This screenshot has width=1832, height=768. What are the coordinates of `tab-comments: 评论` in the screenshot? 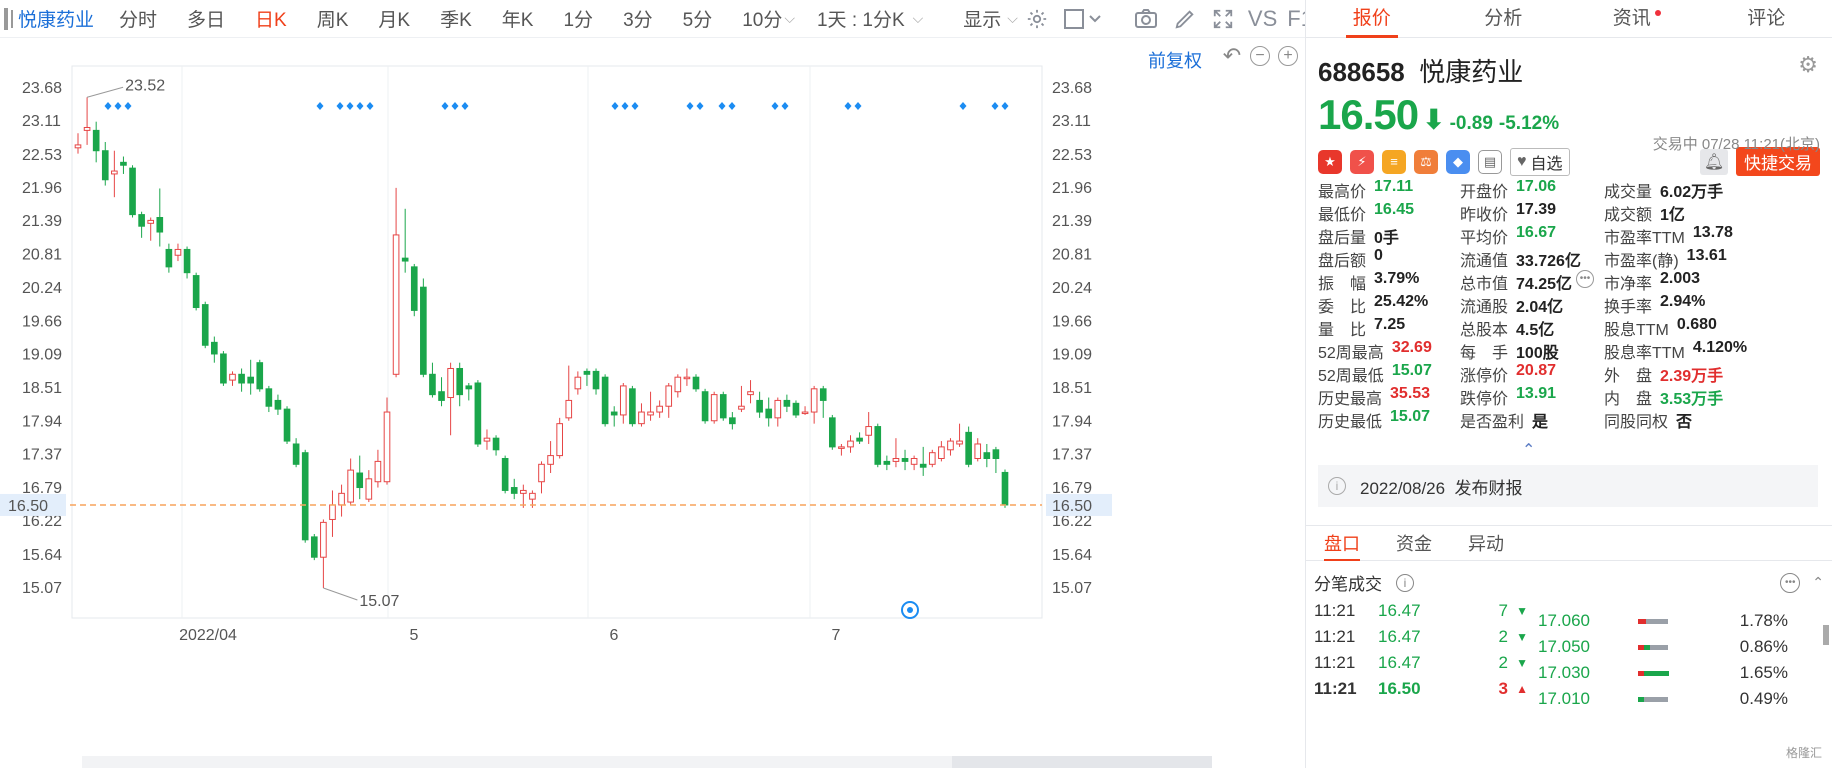 It's located at (1766, 18).